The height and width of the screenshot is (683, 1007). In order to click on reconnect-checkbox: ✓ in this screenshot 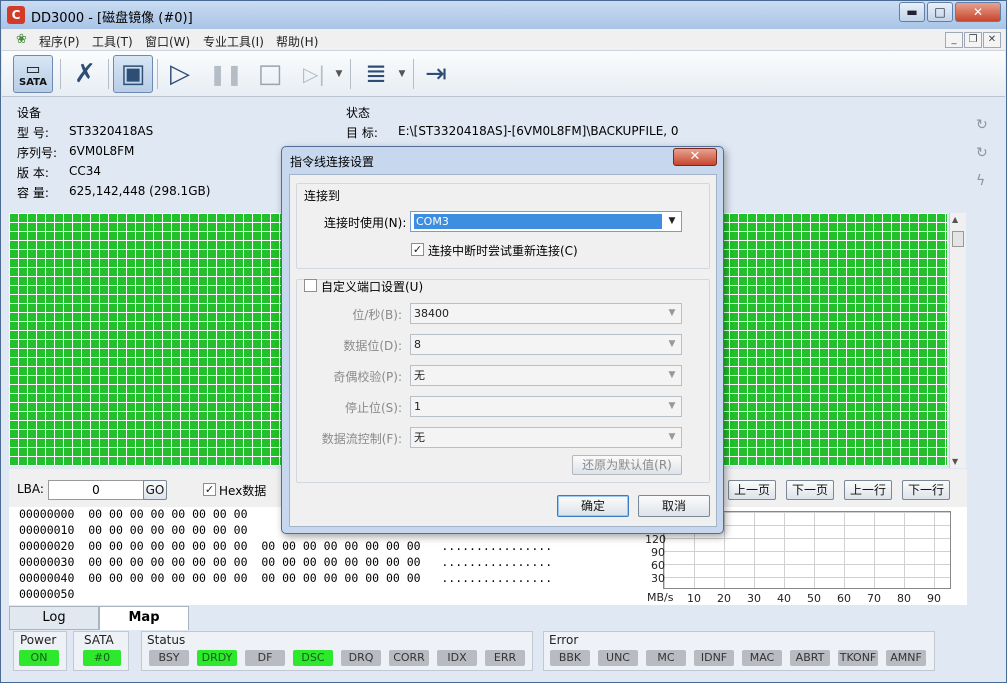, I will do `click(417, 249)`.